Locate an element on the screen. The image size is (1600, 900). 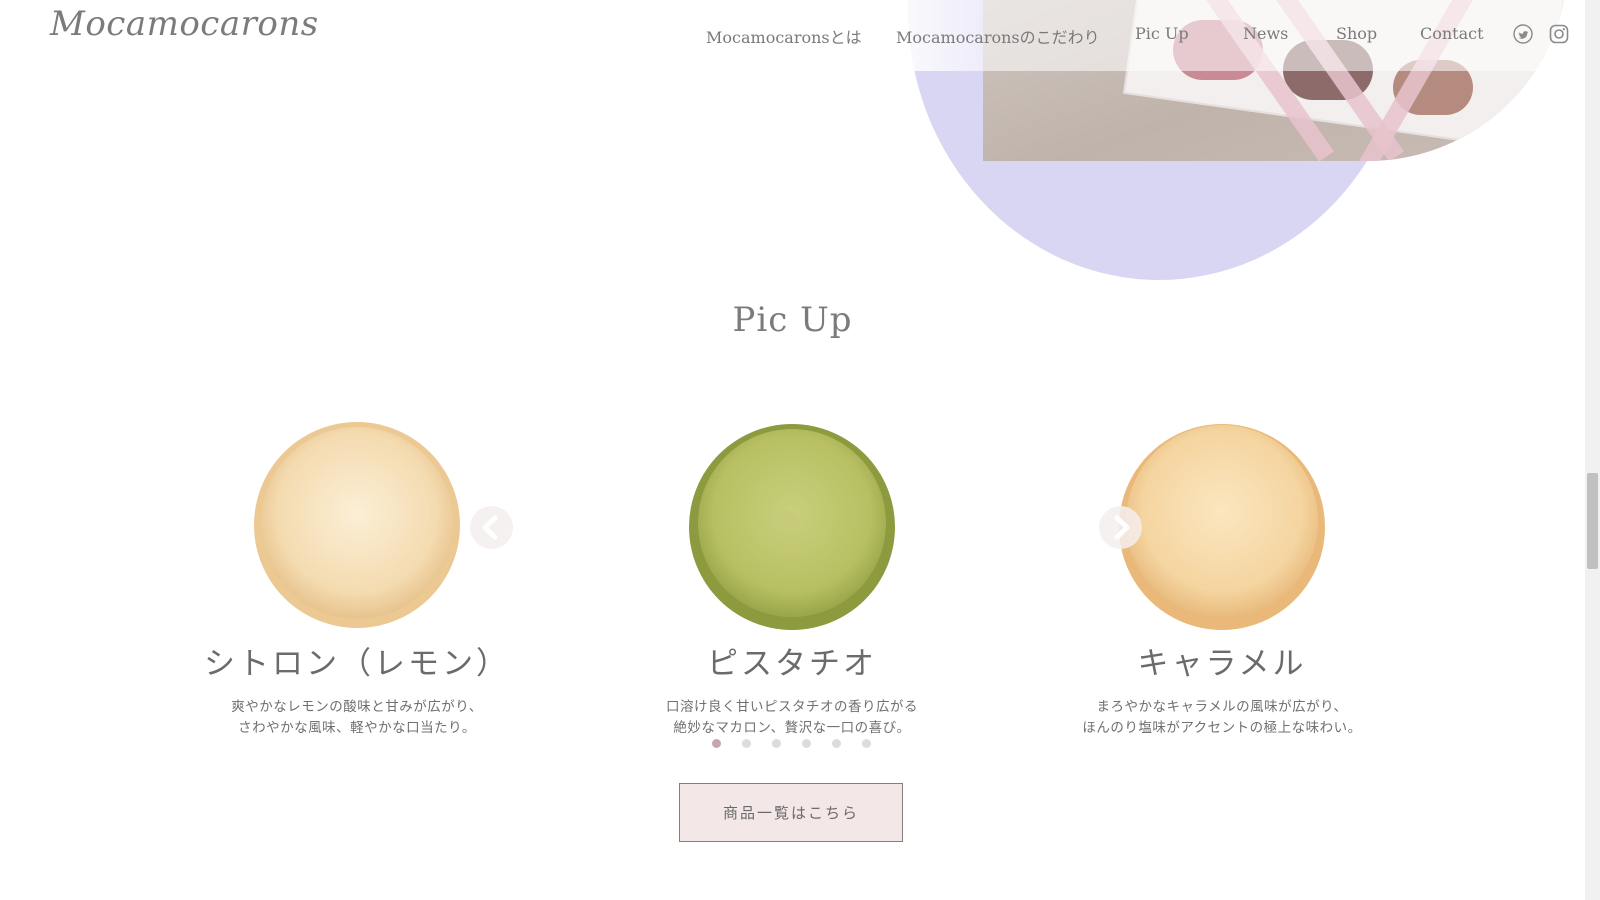
nav-item-contact: Contact is located at coordinates (1452, 33).